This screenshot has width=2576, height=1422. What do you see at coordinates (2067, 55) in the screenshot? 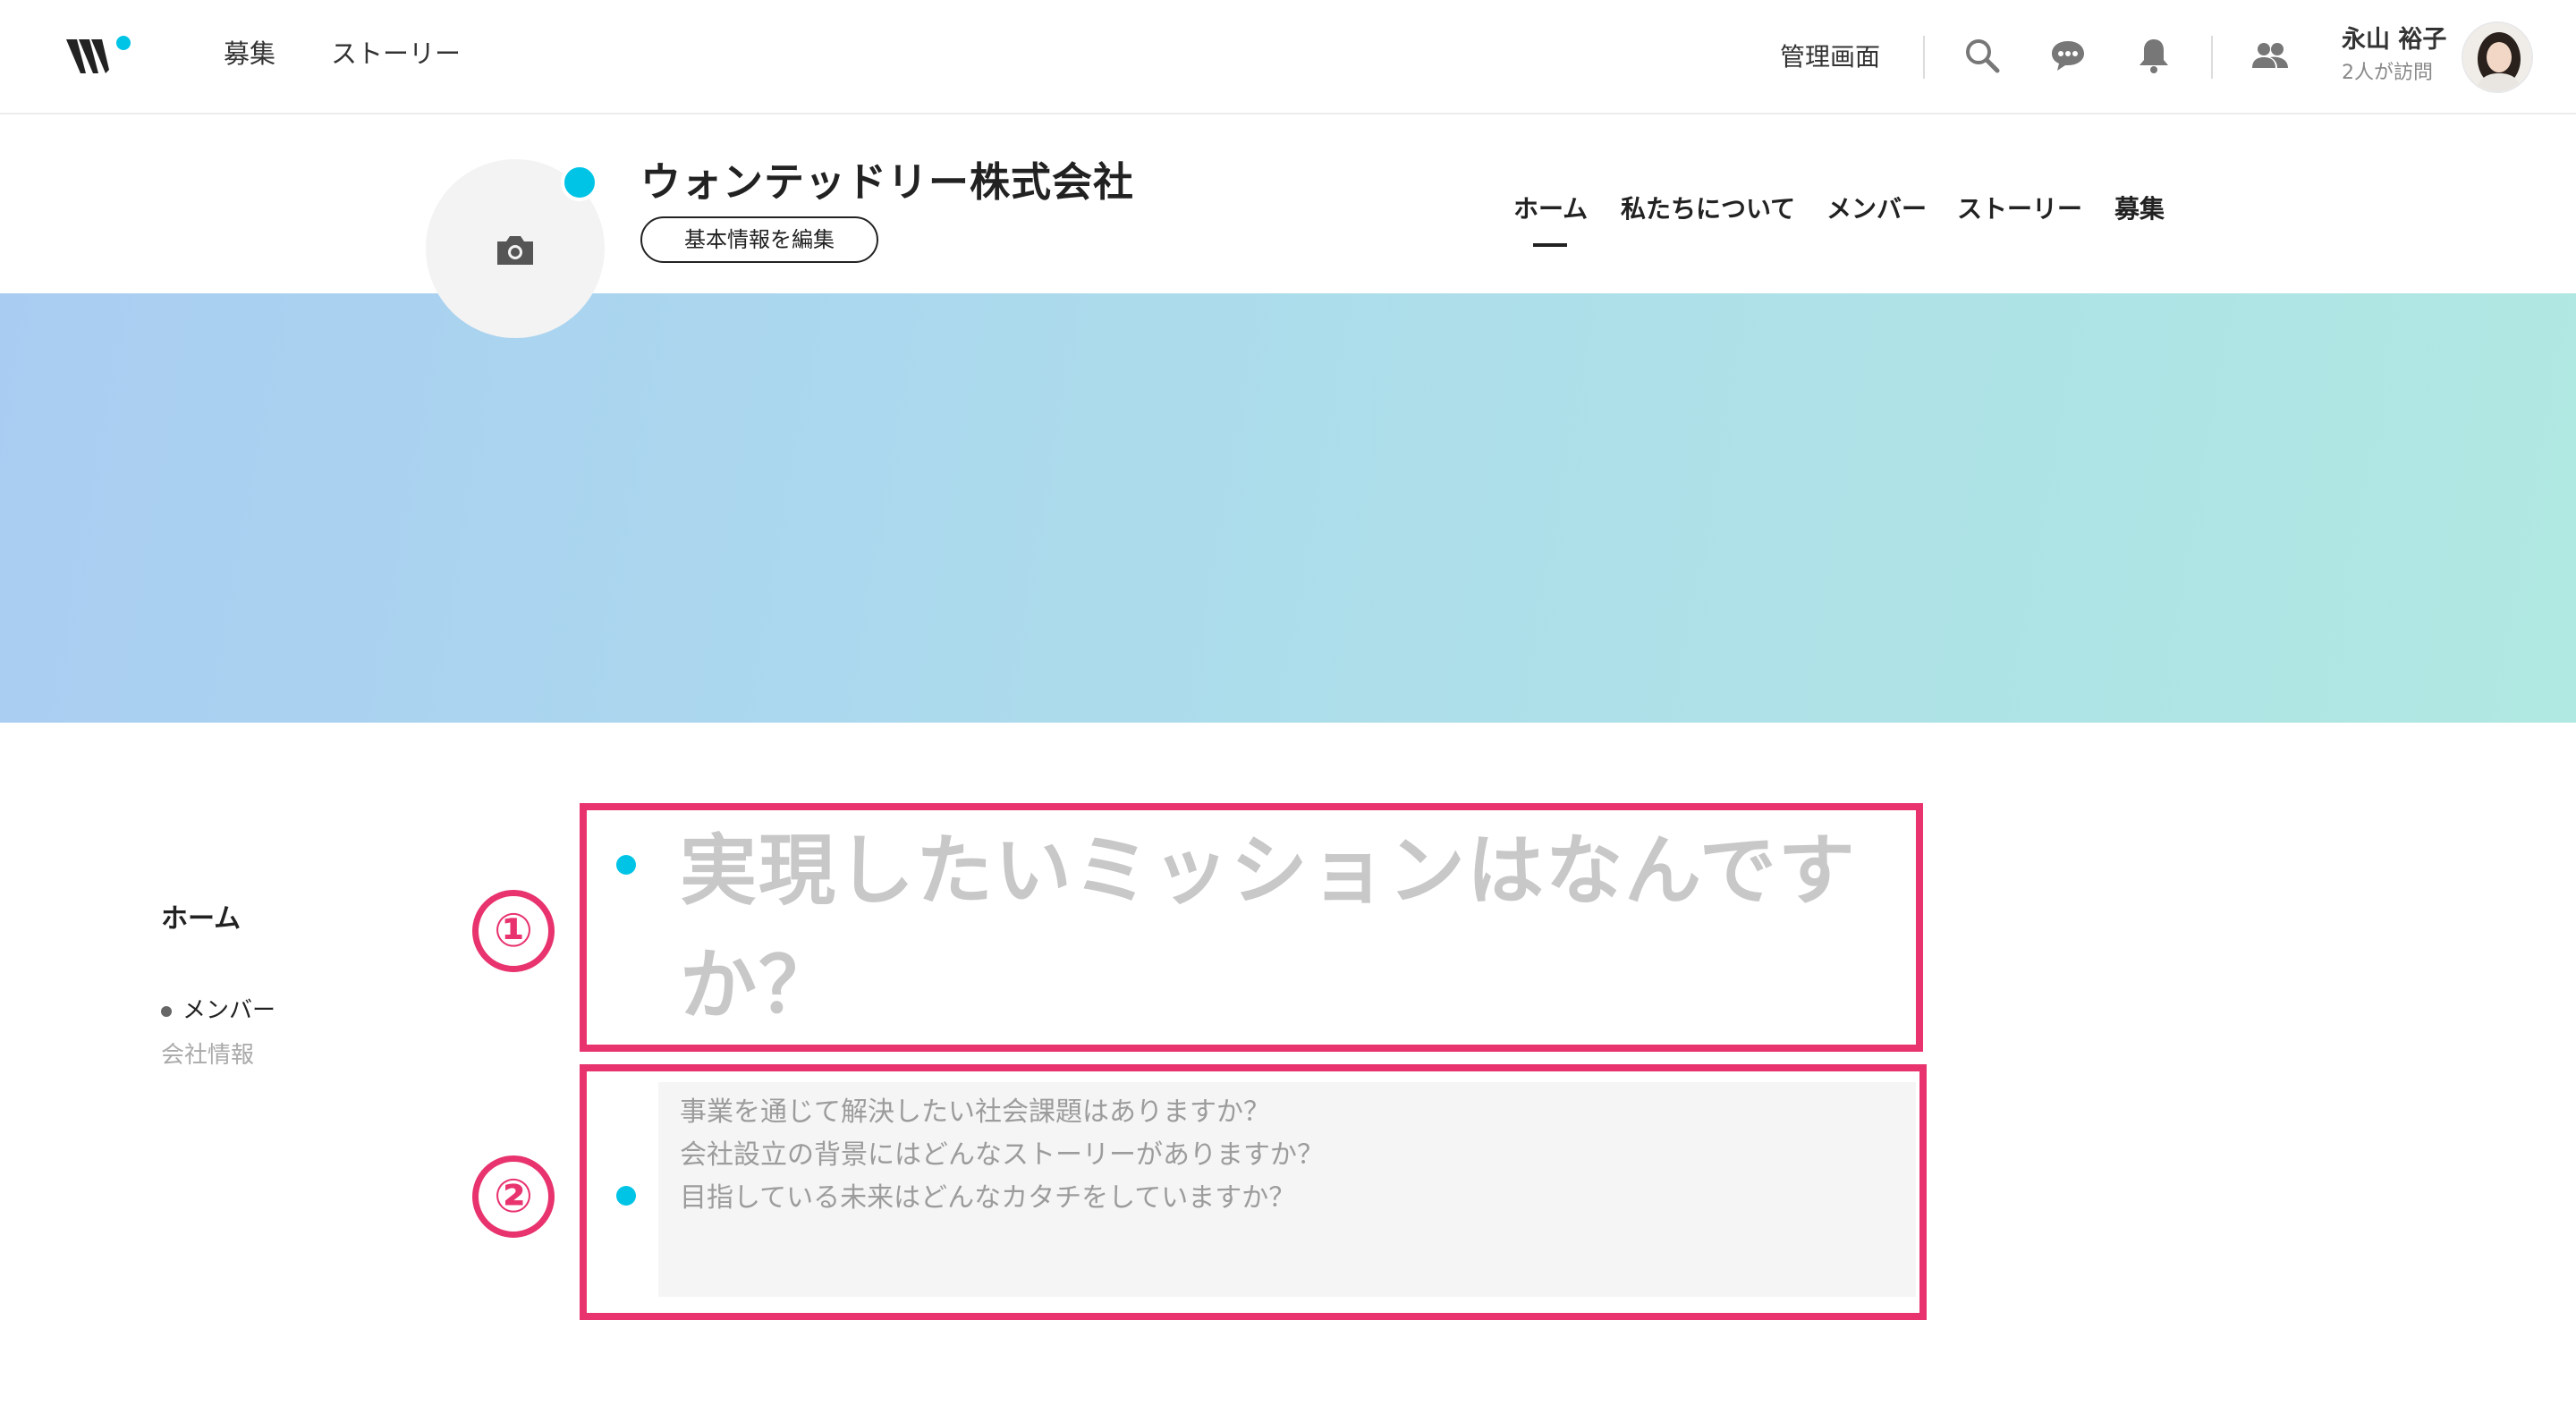
I see `chat-icon` at bounding box center [2067, 55].